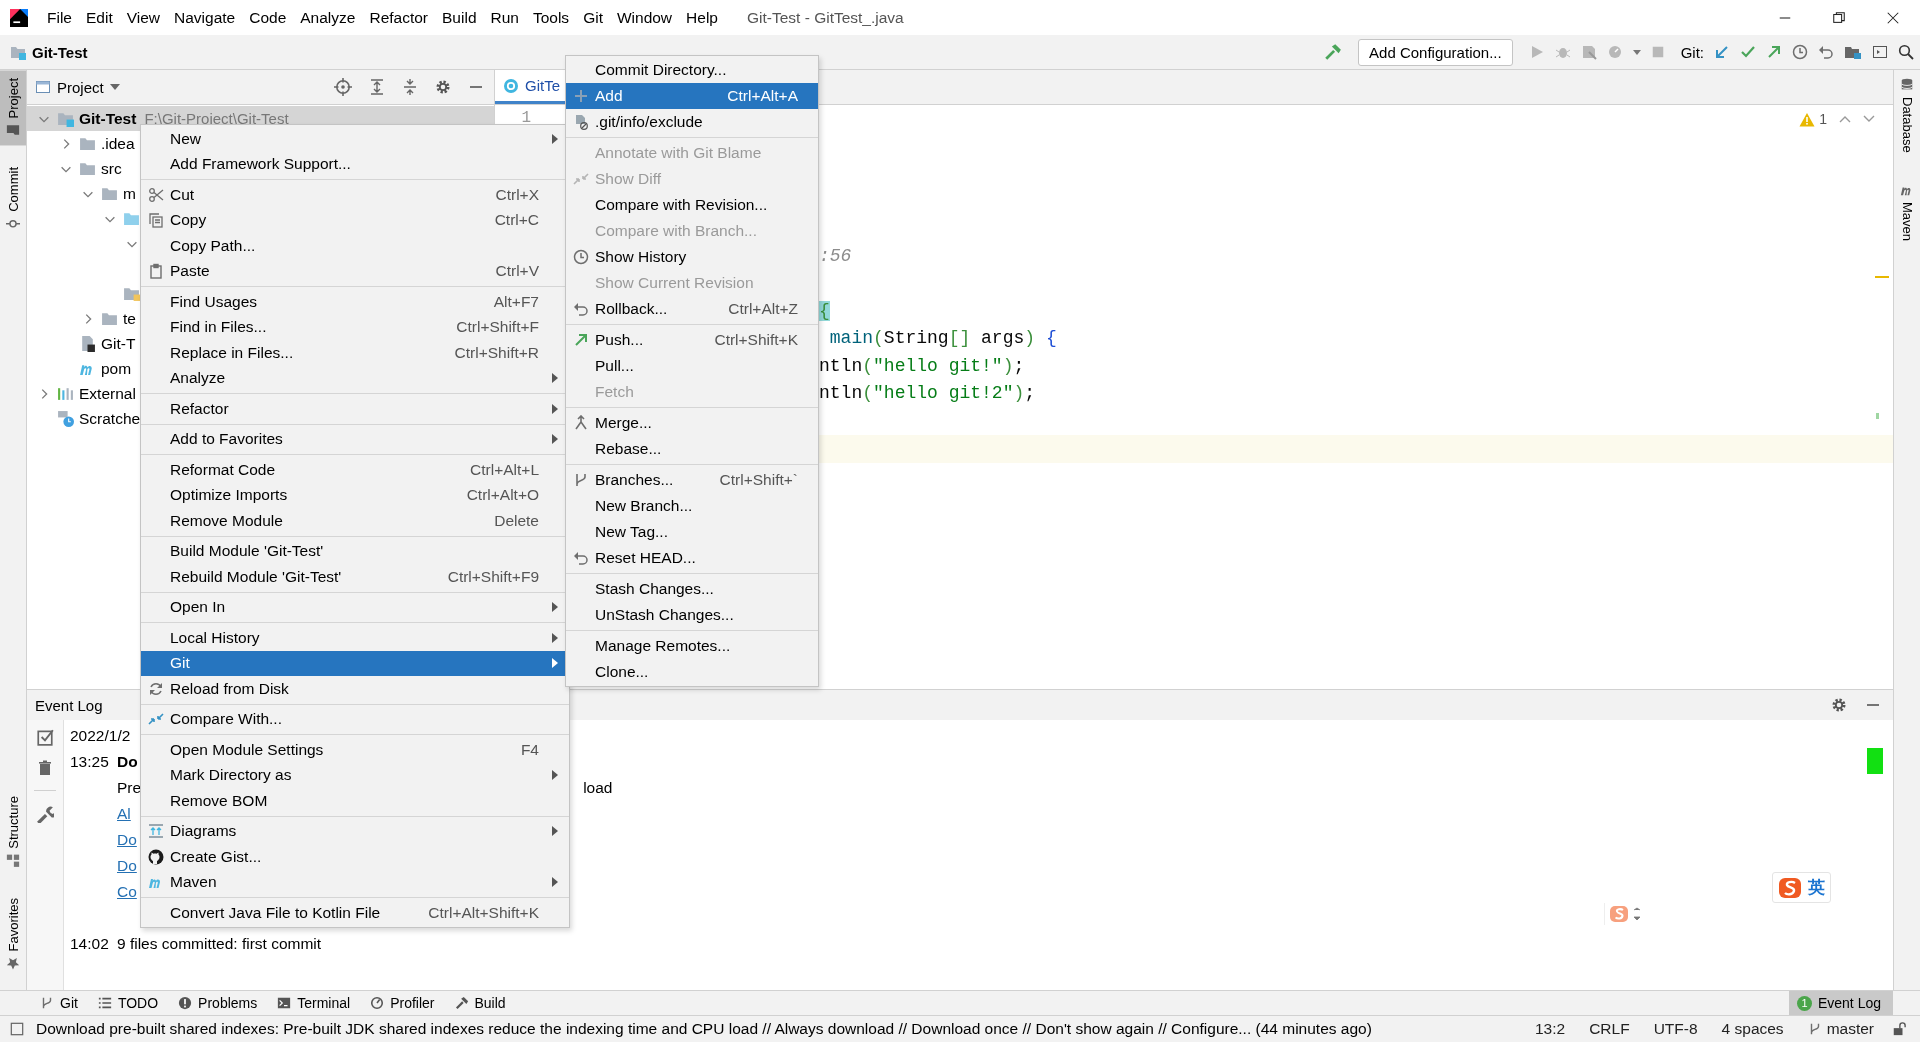 The height and width of the screenshot is (1042, 1920). Describe the element at coordinates (943, 338) in the screenshot. I see `code-line: main(String[] args) {` at that location.